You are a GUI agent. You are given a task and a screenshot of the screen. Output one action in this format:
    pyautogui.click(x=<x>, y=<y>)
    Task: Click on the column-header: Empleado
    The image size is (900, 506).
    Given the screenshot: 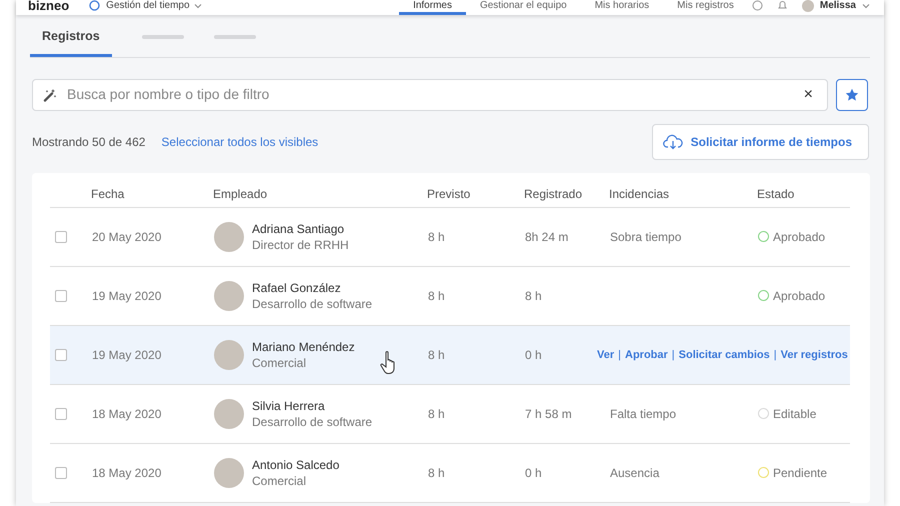 What is the action you would take?
    pyautogui.click(x=320, y=193)
    